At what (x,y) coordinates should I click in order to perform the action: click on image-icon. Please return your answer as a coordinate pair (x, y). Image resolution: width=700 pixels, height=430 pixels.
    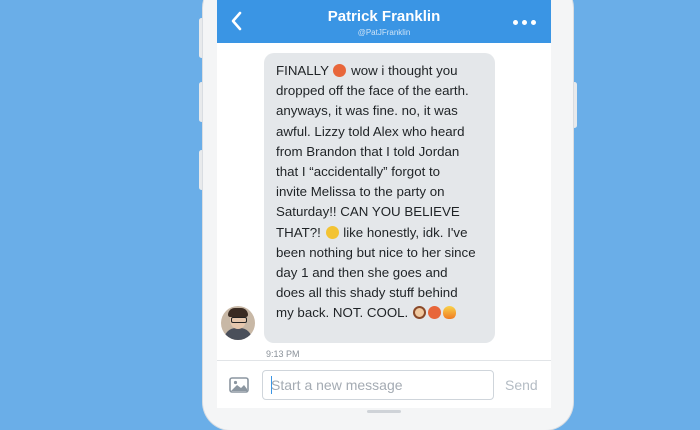
    Looking at the image, I should click on (239, 385).